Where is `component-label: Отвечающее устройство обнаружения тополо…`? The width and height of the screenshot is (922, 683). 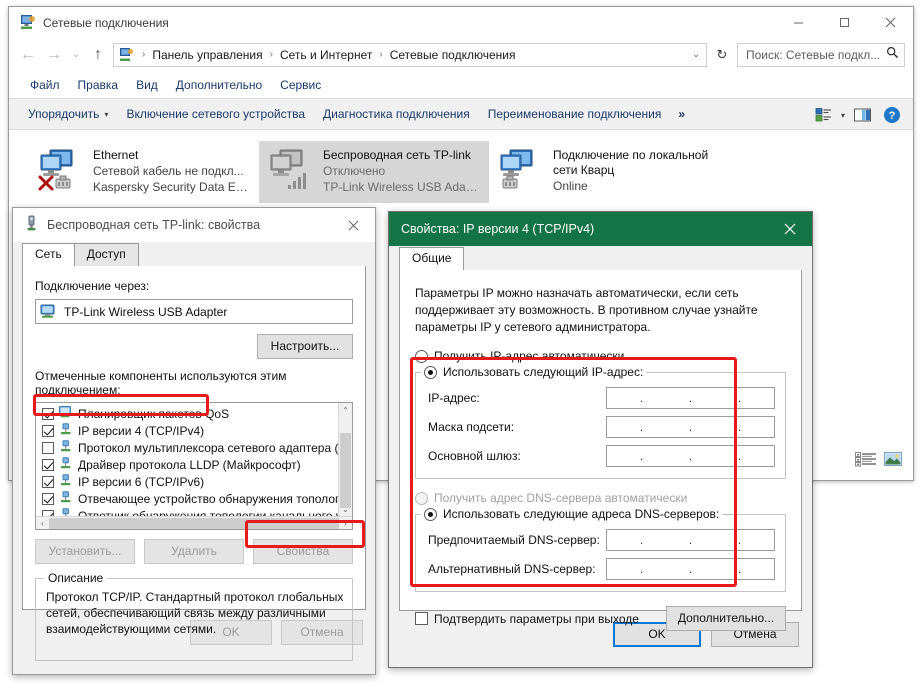
component-label: Отвечающее устройство обнаружения тополо… is located at coordinates (215, 498).